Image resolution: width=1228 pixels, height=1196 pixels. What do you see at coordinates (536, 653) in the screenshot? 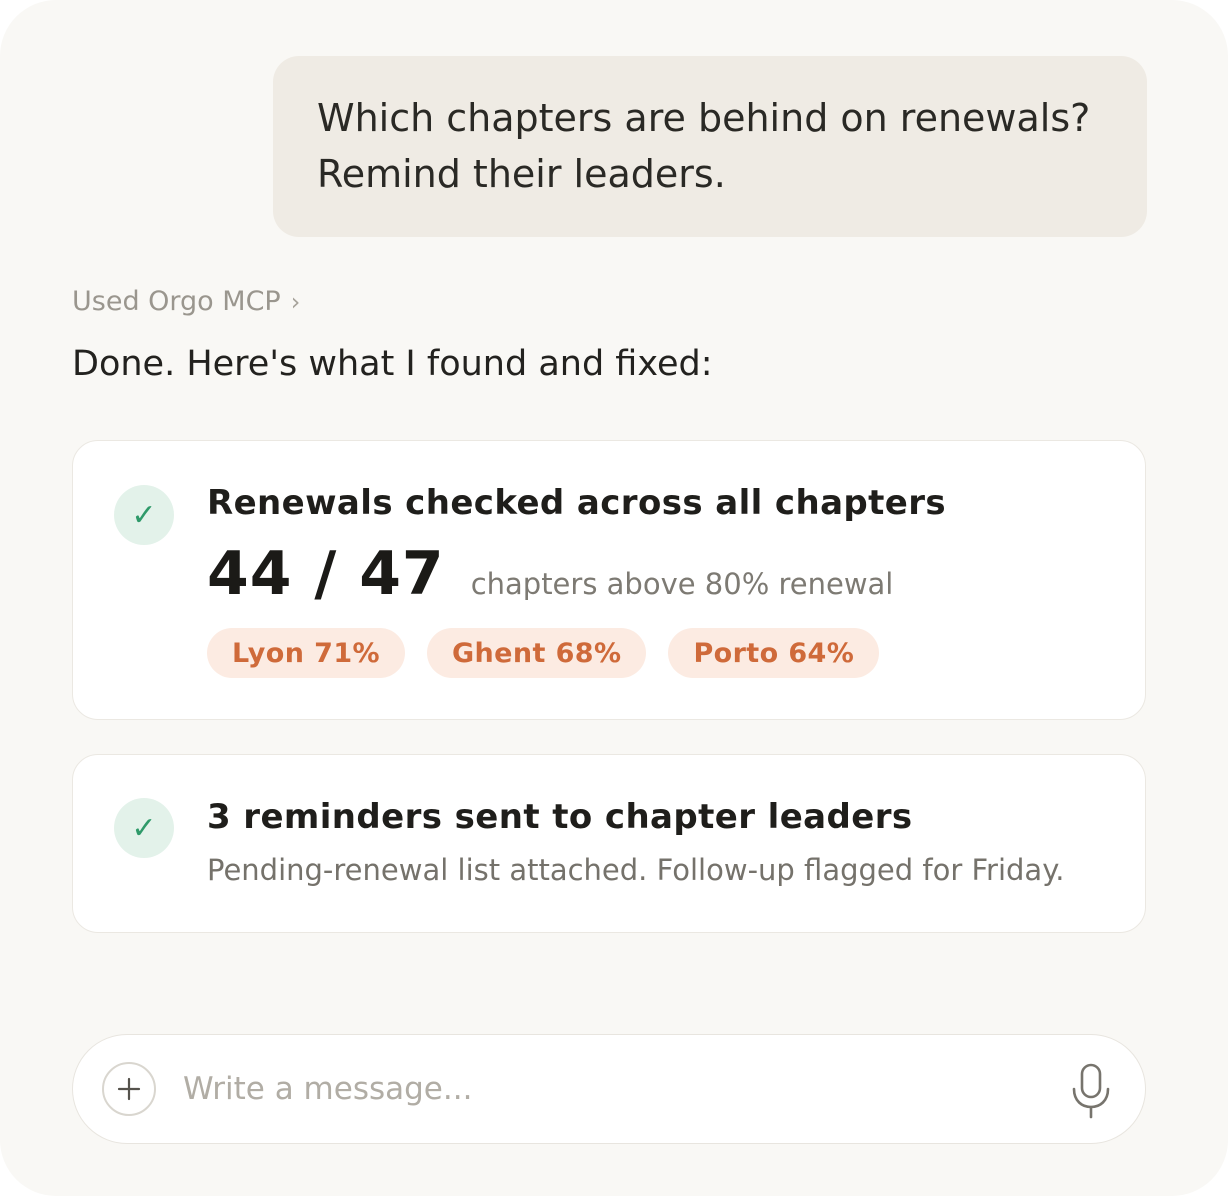
I see `chapter-chip-ghent: Ghent 68%` at bounding box center [536, 653].